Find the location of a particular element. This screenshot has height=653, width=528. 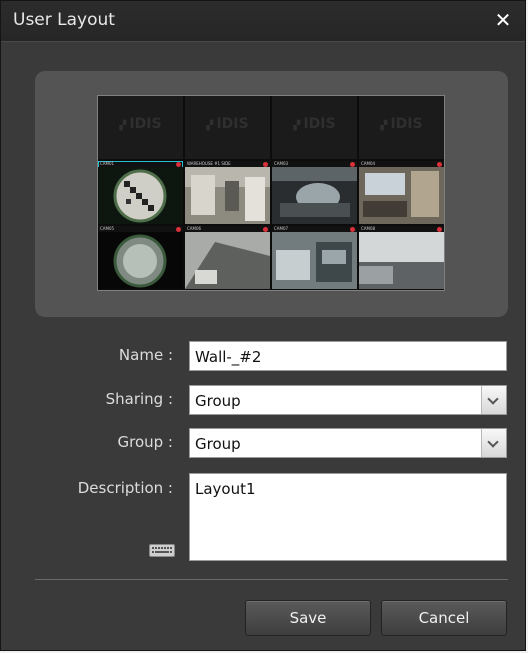

preview-camera-cell: CAM01 is located at coordinates (140, 192).